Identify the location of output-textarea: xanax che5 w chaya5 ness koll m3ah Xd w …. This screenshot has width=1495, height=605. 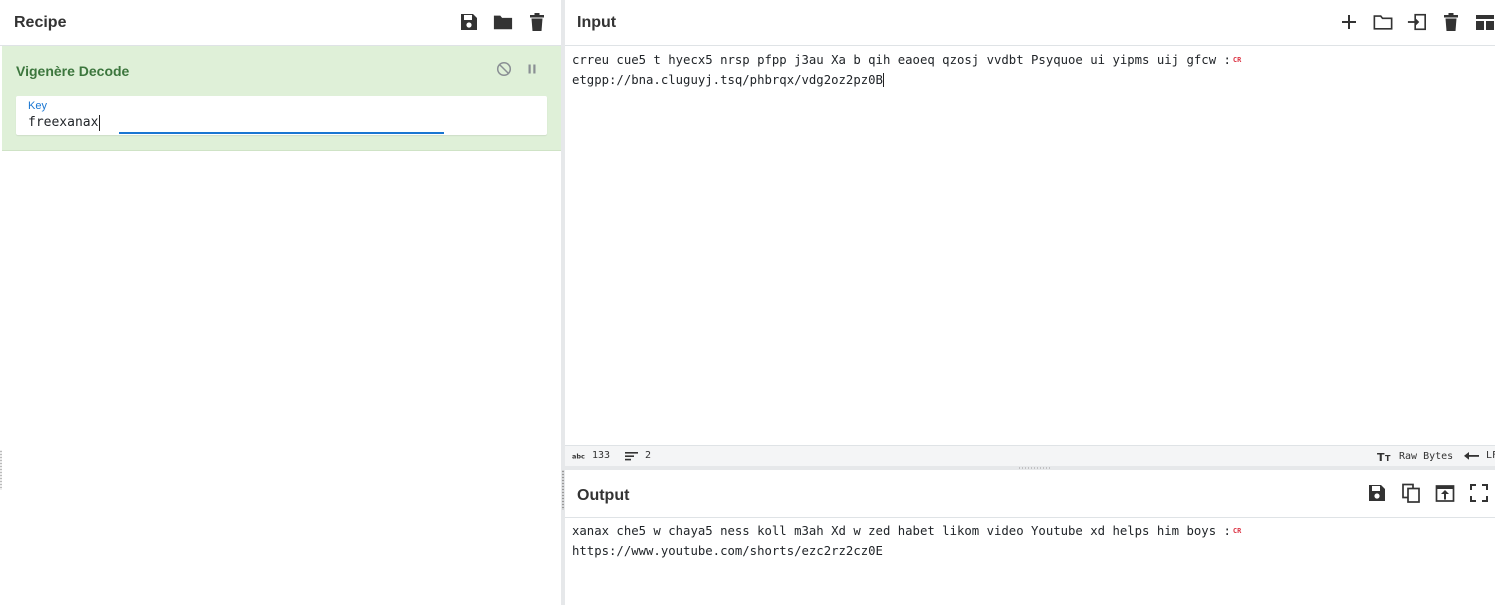
(1033, 541).